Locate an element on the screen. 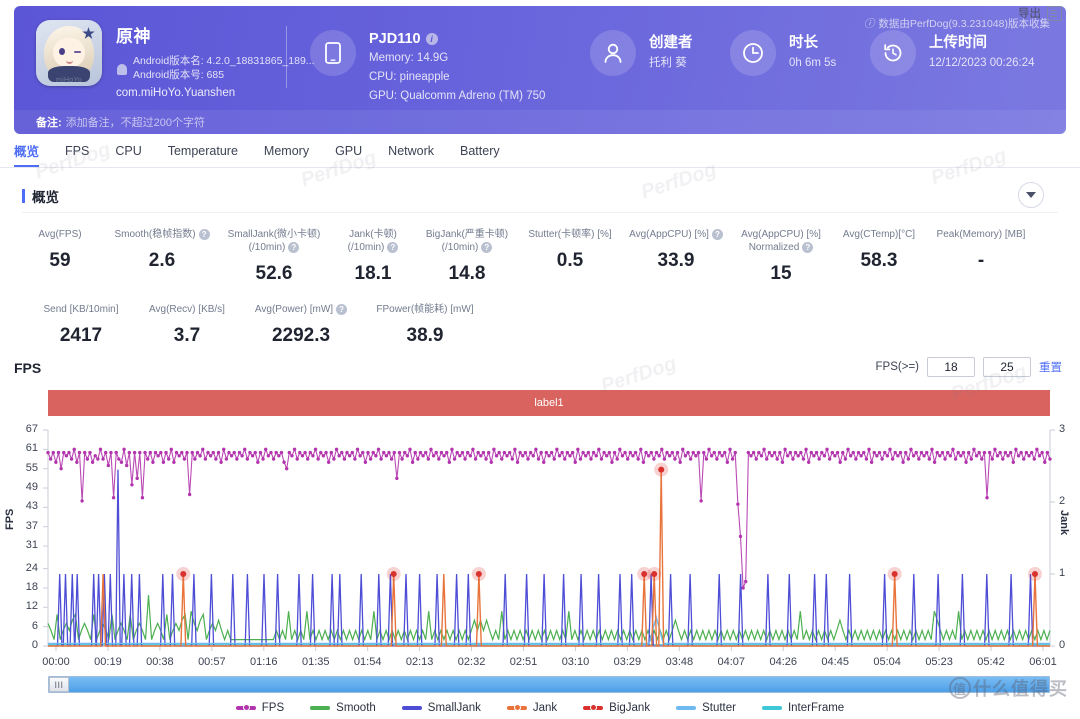  reset-button: 重置 is located at coordinates (1050, 367).